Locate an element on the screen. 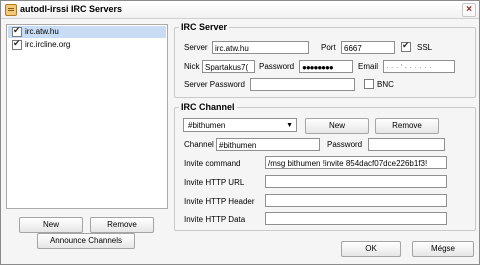  new-channel-button: New is located at coordinates (337, 126).